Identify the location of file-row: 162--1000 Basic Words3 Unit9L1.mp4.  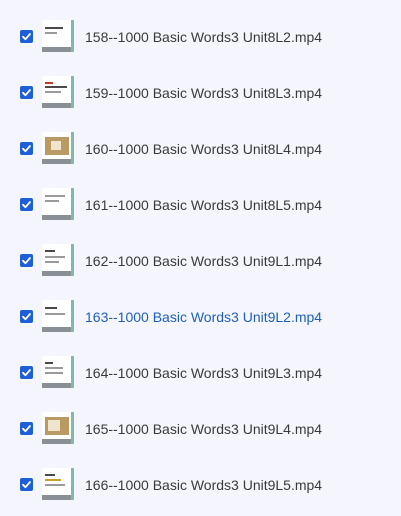
(200, 261).